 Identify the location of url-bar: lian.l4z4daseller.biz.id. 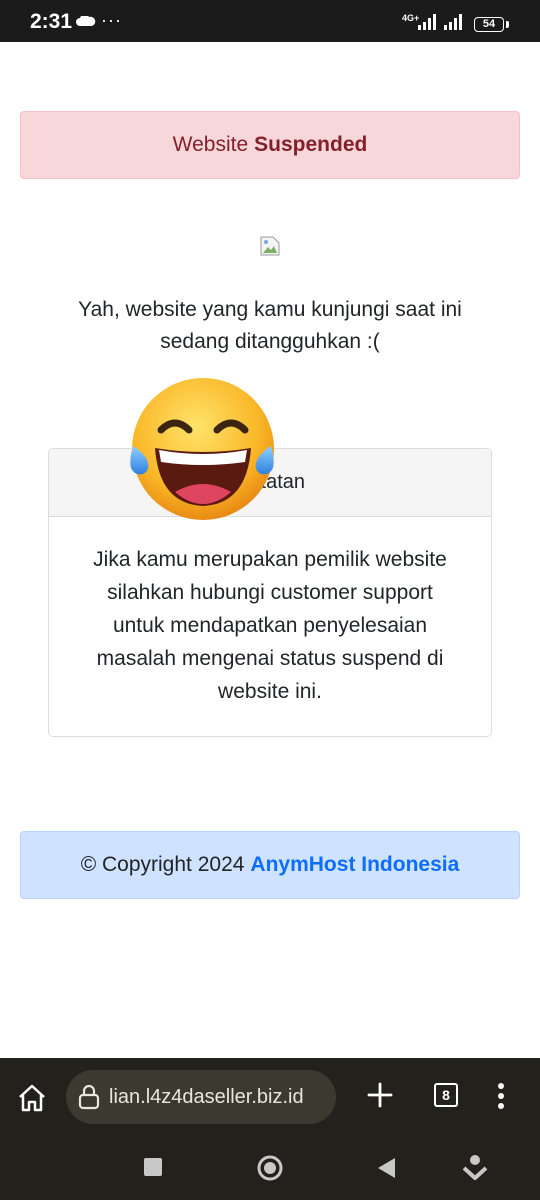
(201, 1097).